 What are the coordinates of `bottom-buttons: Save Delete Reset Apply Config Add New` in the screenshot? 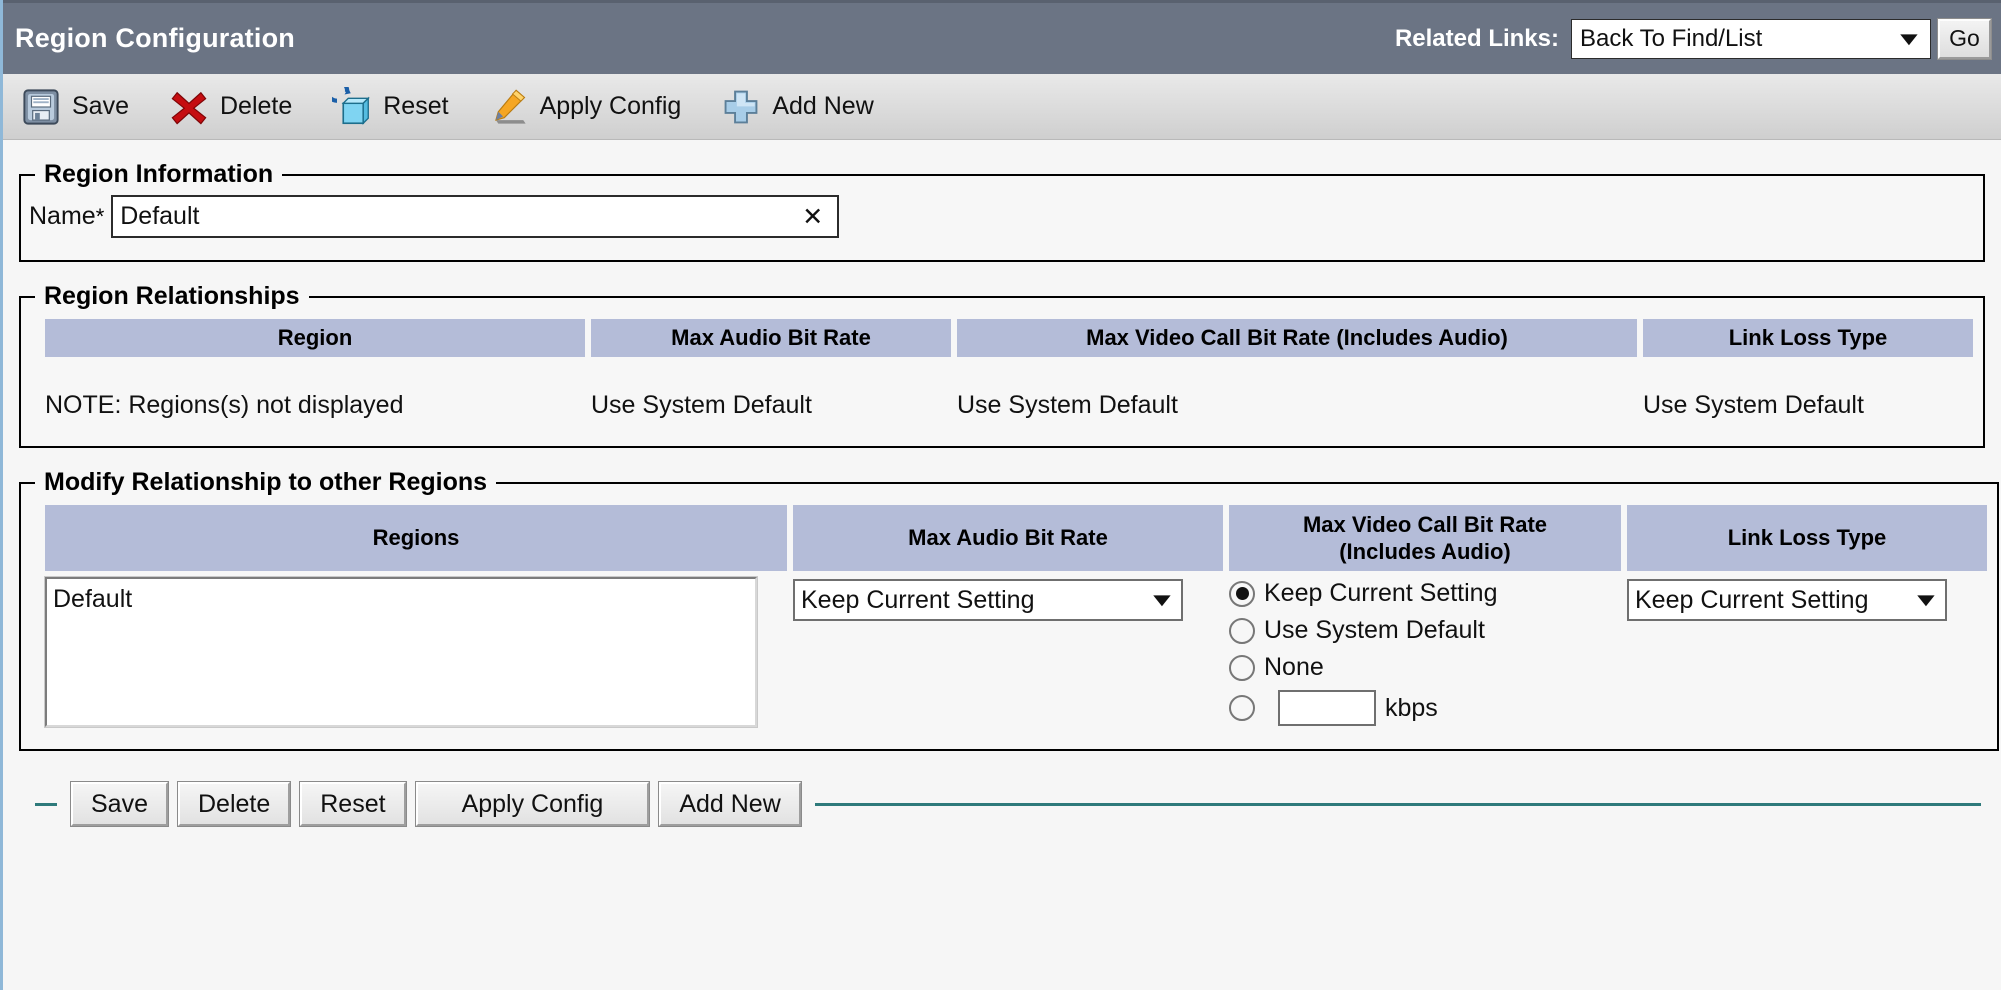 It's located at (436, 804).